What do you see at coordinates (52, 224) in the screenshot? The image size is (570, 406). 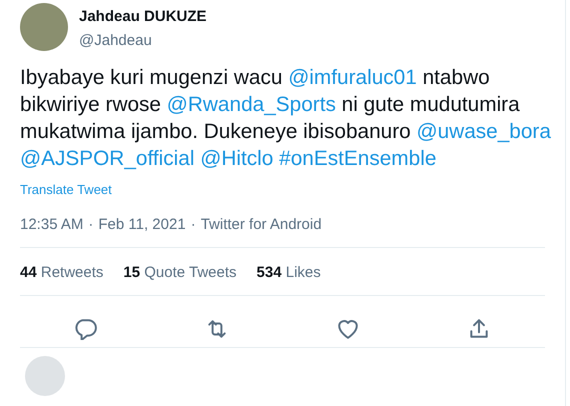 I see `tweet-time: 12:35 AM` at bounding box center [52, 224].